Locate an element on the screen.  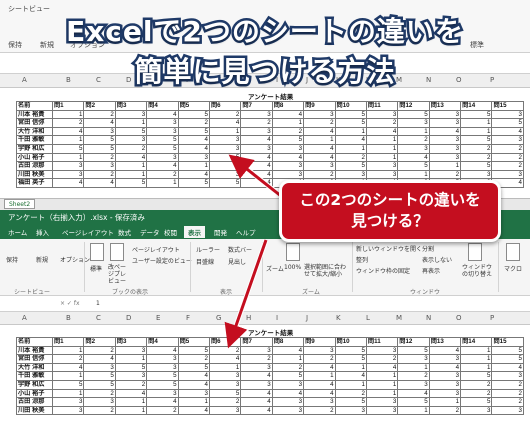
headings-checkbox: 見出し is located at coordinates (237, 261).